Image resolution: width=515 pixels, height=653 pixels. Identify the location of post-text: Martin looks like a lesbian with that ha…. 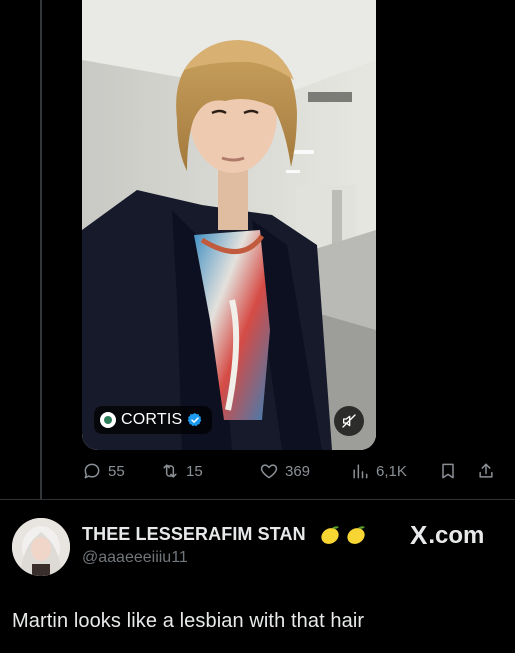
(188, 621).